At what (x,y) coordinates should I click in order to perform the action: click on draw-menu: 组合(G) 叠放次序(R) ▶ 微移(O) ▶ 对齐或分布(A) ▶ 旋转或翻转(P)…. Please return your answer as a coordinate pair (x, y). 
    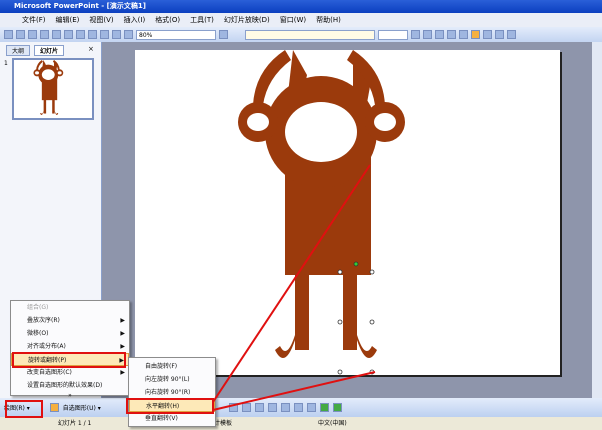
    Looking at the image, I should click on (70, 349).